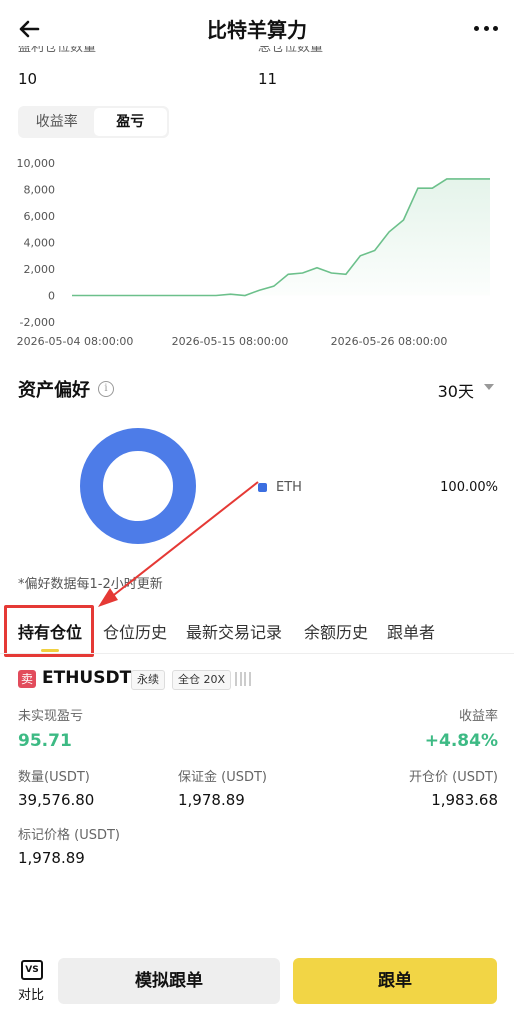  I want to click on x-tick-label: 2026-05-04 08:00:00, so click(75, 341).